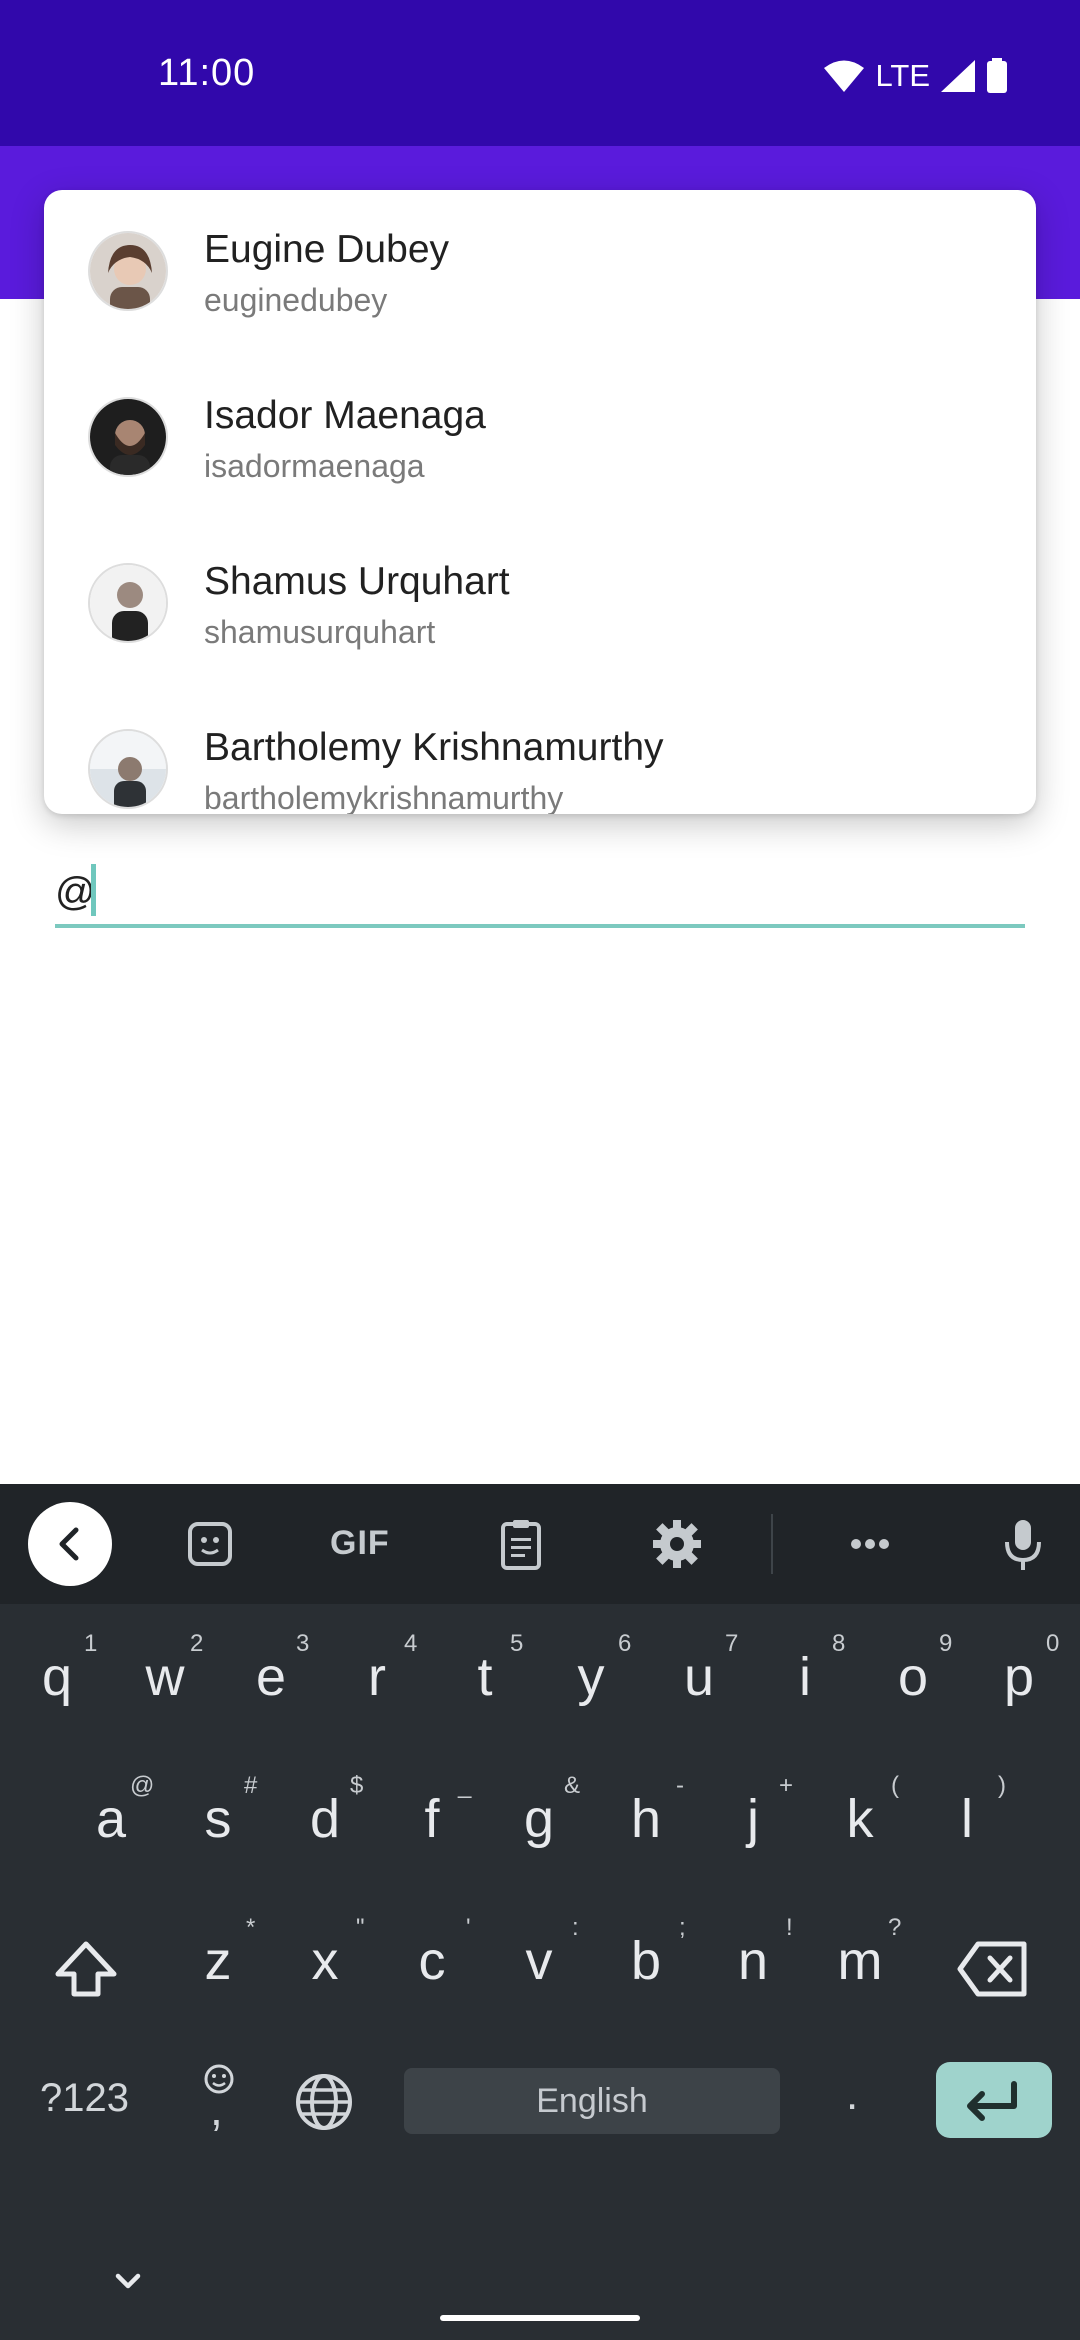 This screenshot has height=2340, width=1080. Describe the element at coordinates (142, 1785) in the screenshot. I see `key-hint: @` at that location.